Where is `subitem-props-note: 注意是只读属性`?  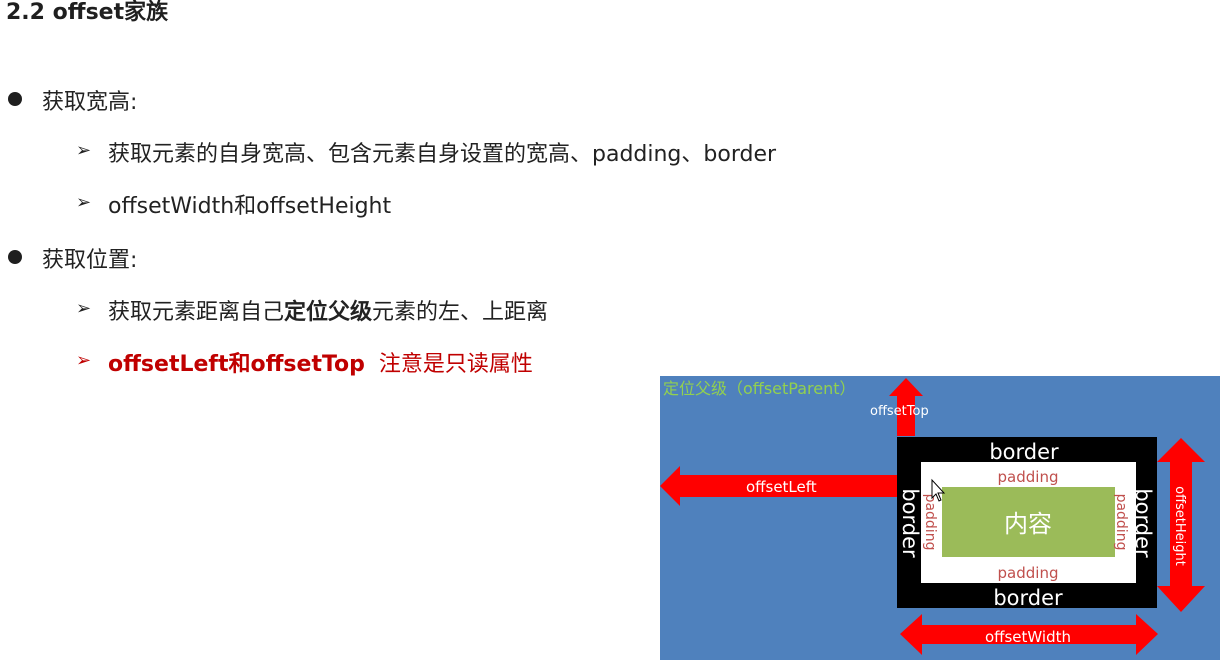 subitem-props-note: 注意是只读属性 is located at coordinates (455, 364).